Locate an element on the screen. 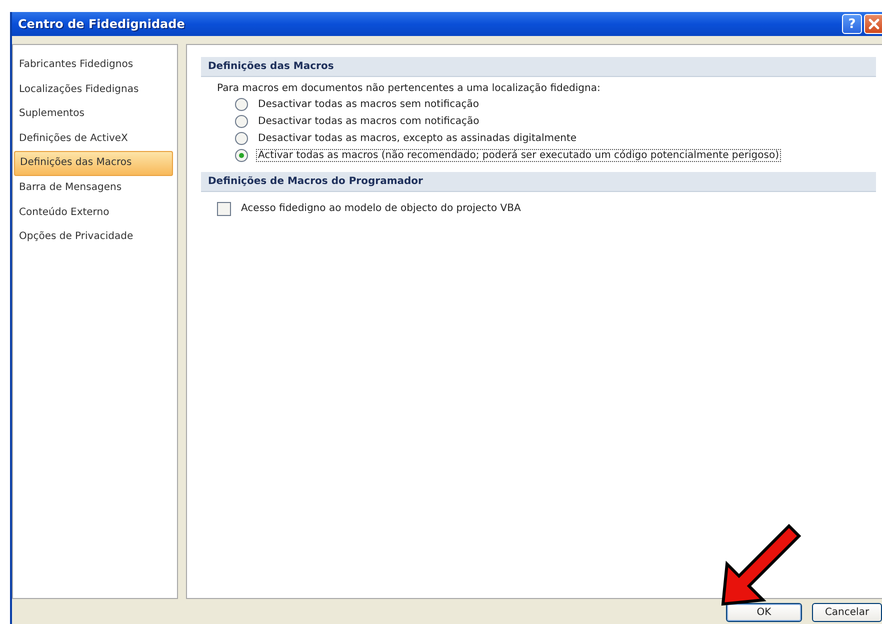 This screenshot has width=882, height=624. sidebar-item: Localizações Fidedignas is located at coordinates (93, 90).